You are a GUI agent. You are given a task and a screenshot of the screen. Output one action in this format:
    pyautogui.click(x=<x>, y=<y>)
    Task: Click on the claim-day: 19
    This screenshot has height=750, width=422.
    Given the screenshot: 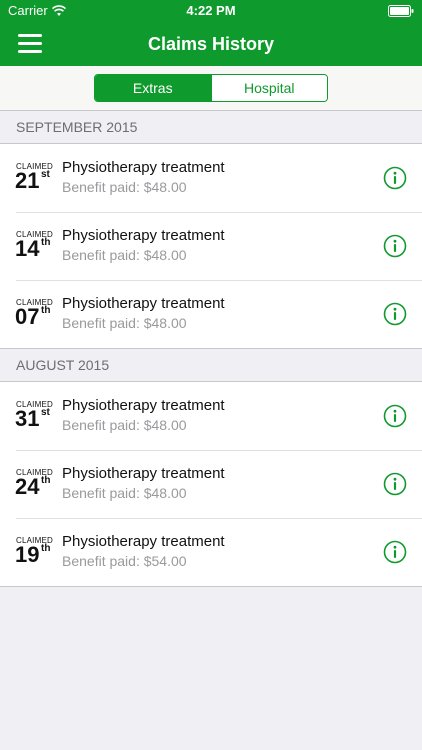 What is the action you would take?
    pyautogui.click(x=27, y=554)
    